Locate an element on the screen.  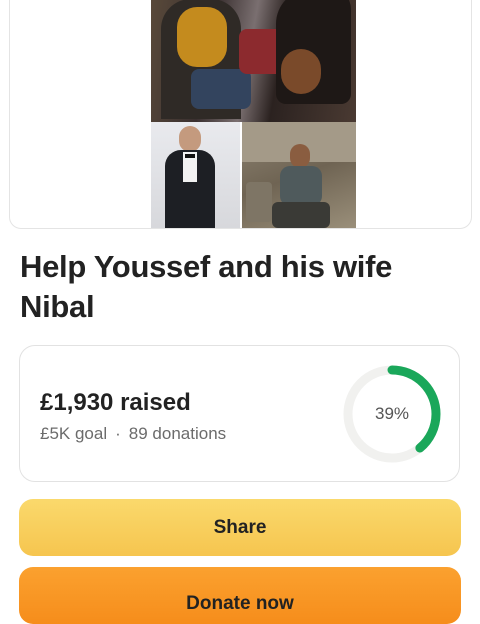
progress-percent: 39% is located at coordinates (392, 413).